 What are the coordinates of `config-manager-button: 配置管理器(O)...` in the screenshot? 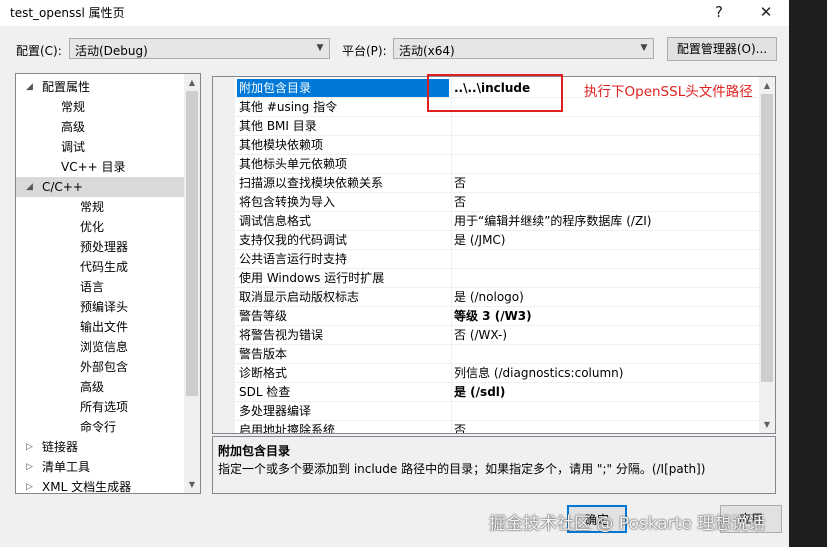 It's located at (722, 49).